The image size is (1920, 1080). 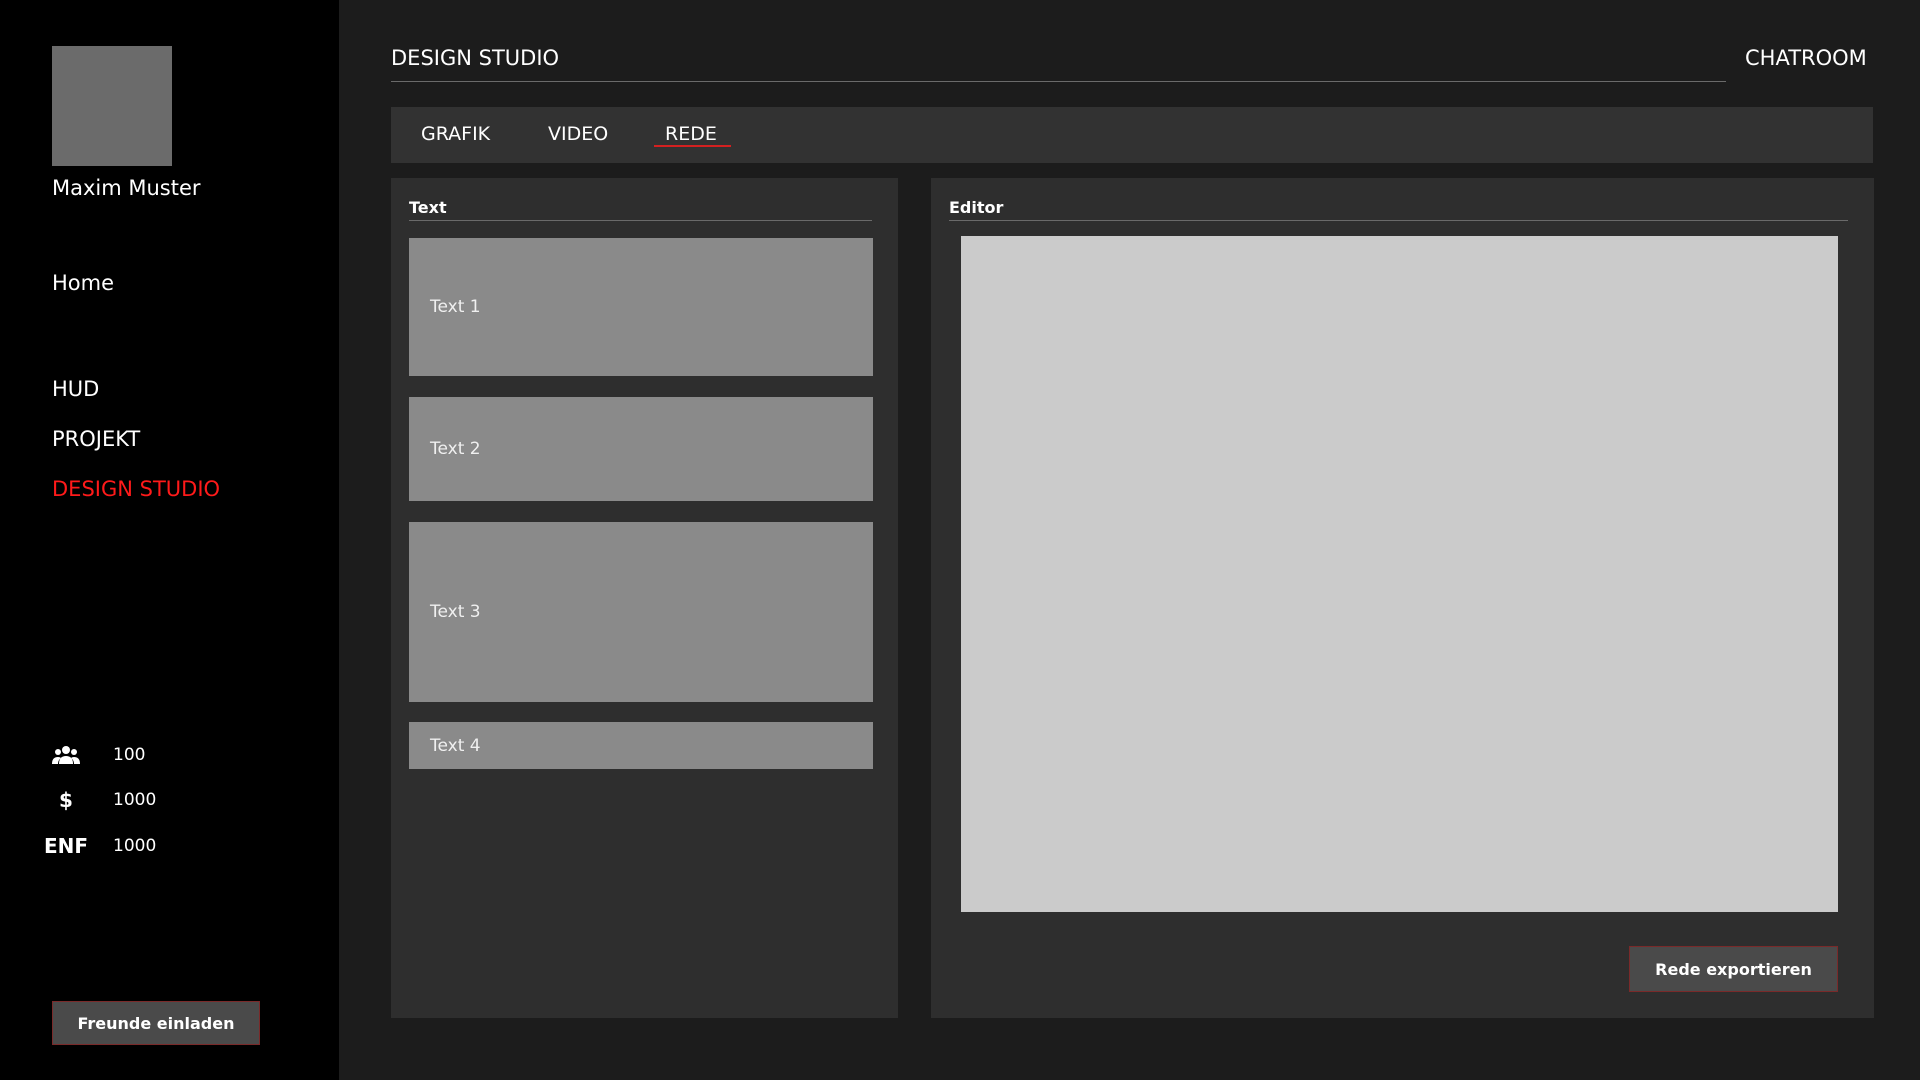 I want to click on tab-rede: REDE, so click(x=691, y=134).